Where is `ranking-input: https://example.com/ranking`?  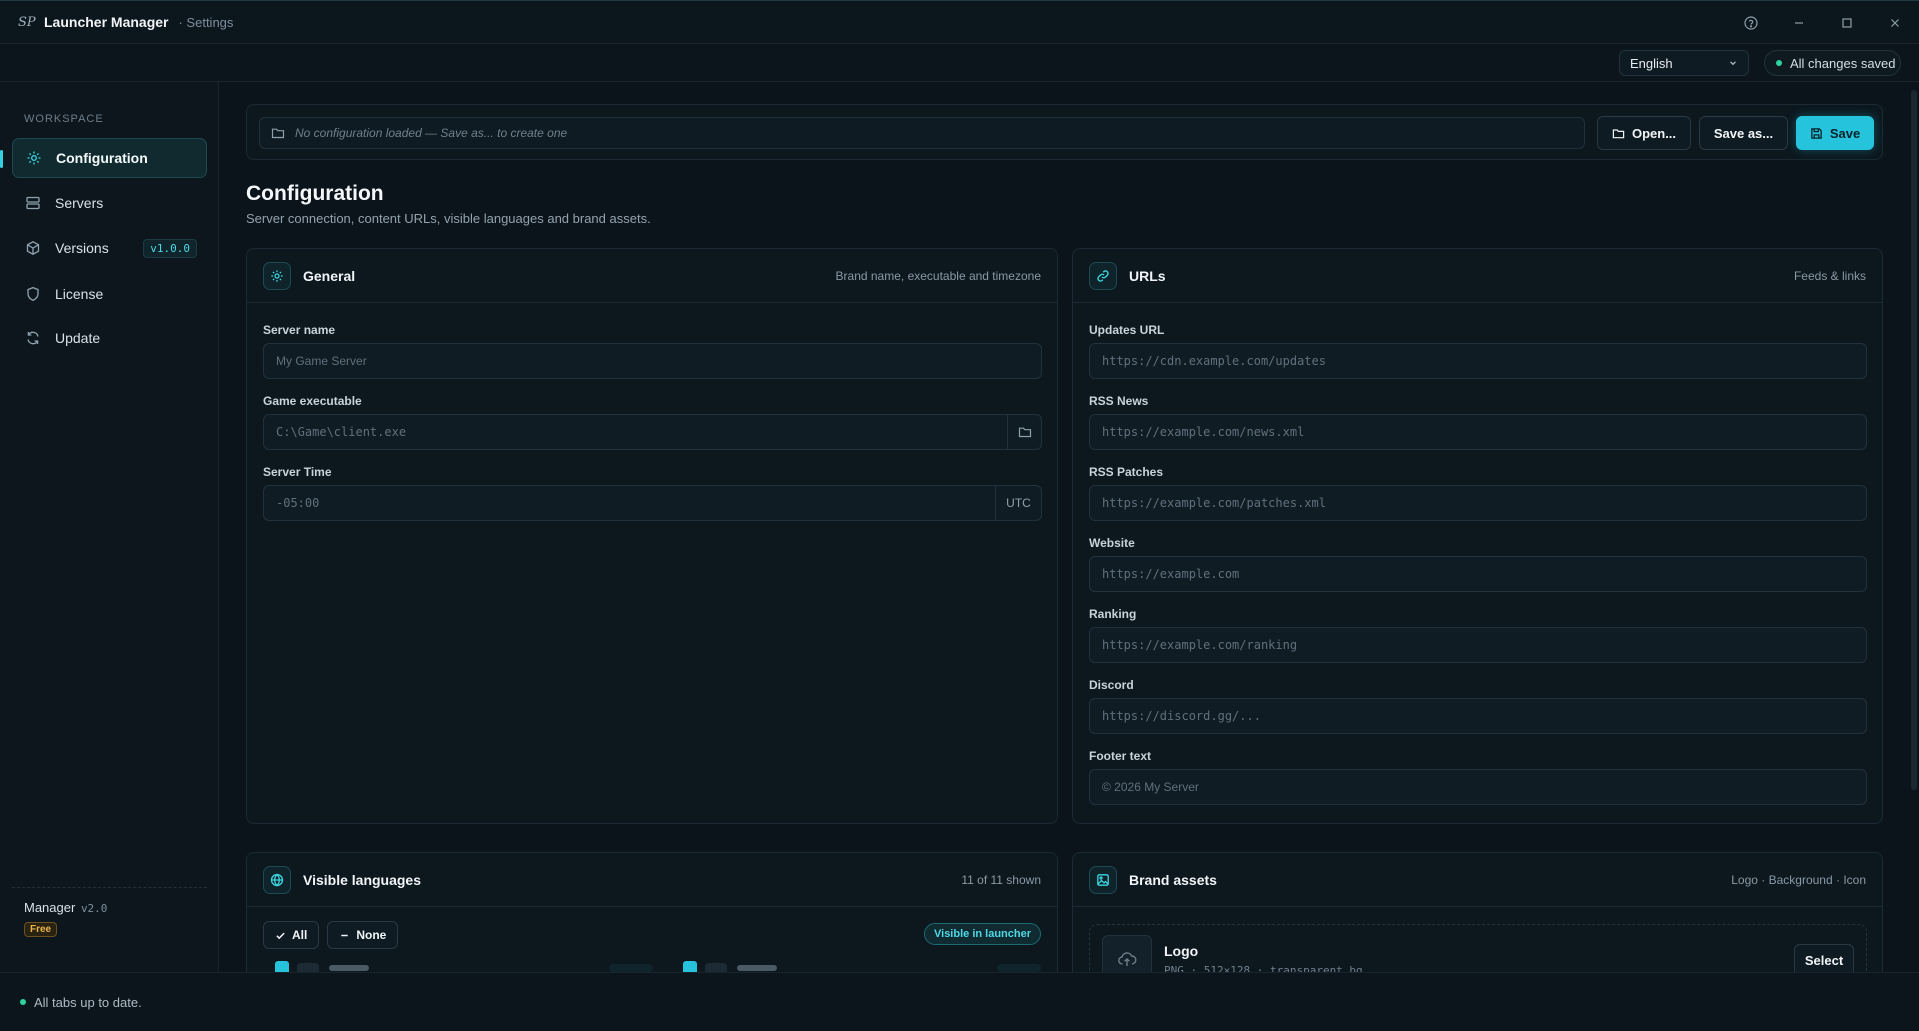
ranking-input: https://example.com/ranking is located at coordinates (1478, 645).